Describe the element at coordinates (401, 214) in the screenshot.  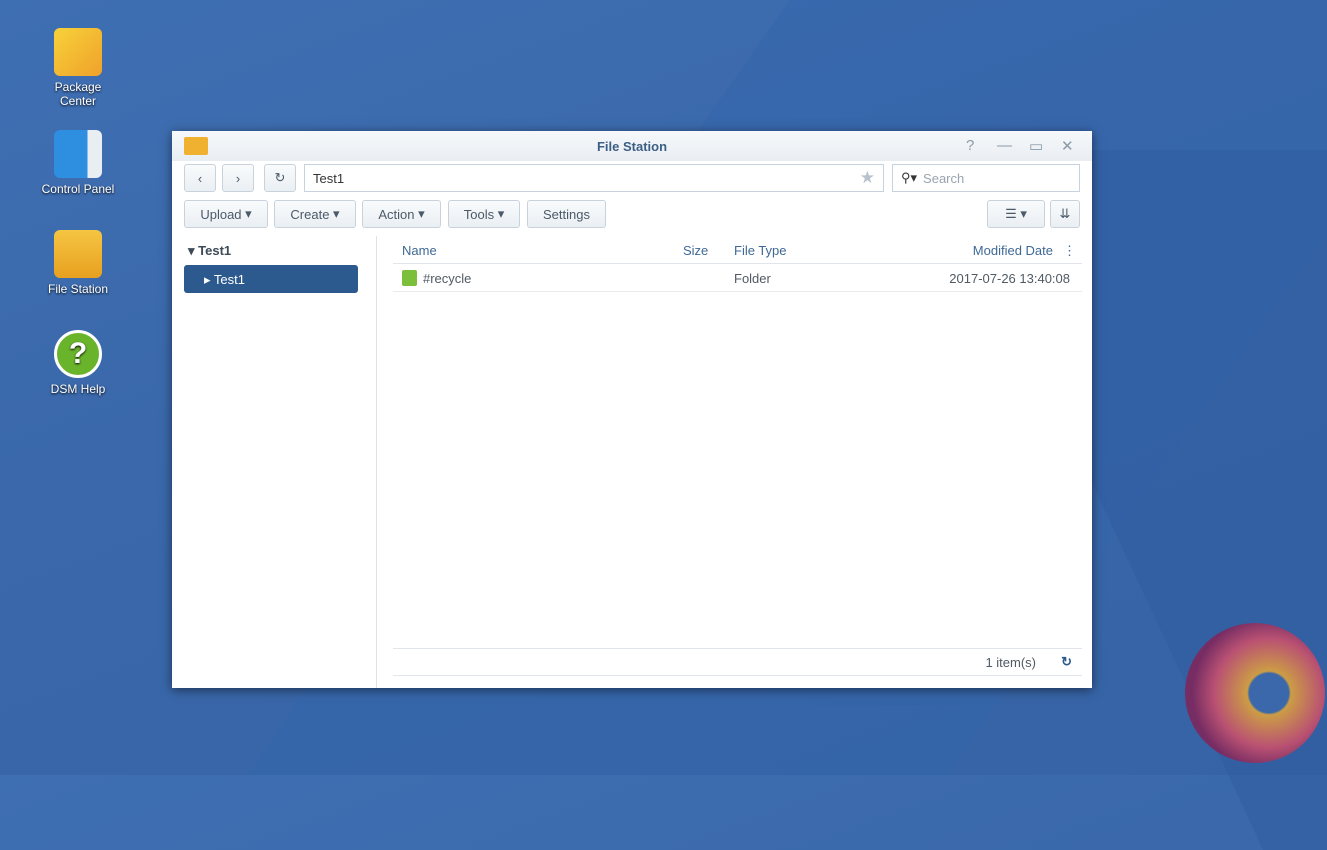
I see `action-button: Action ▾` at that location.